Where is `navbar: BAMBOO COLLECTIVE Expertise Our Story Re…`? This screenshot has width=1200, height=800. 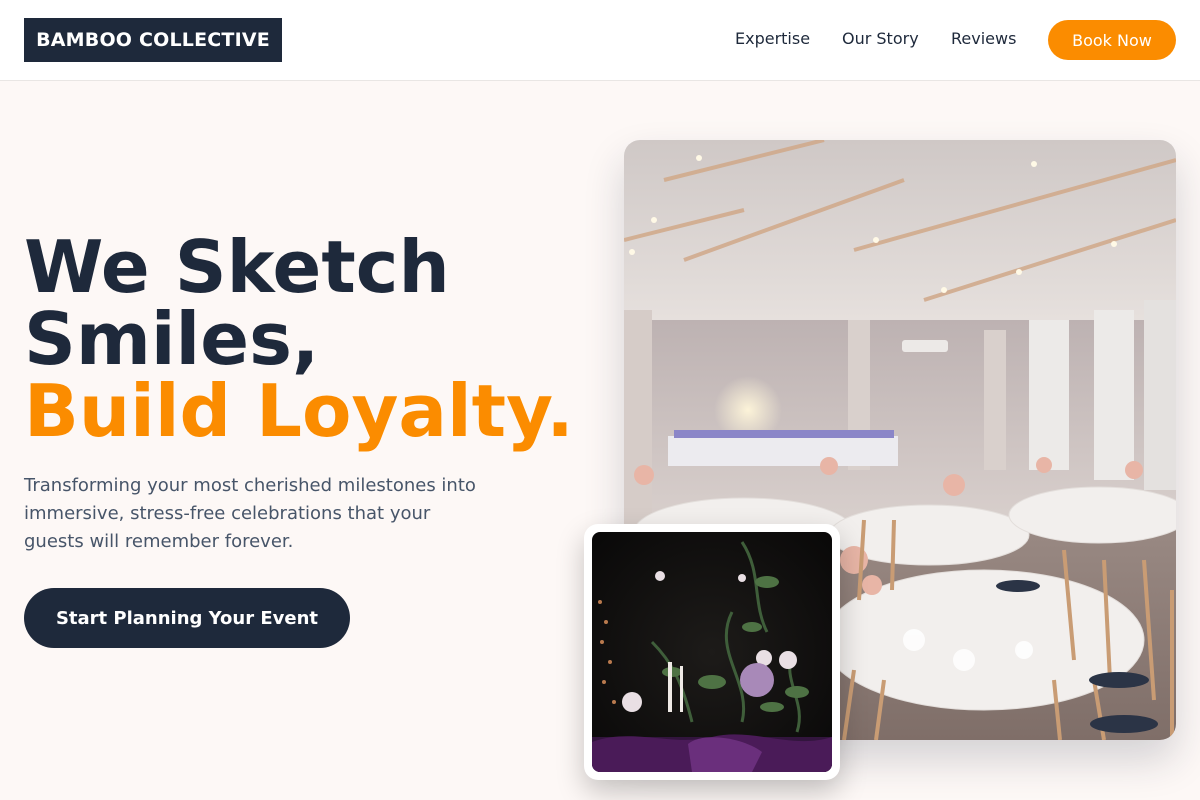 navbar: BAMBOO COLLECTIVE Expertise Our Story Re… is located at coordinates (600, 40).